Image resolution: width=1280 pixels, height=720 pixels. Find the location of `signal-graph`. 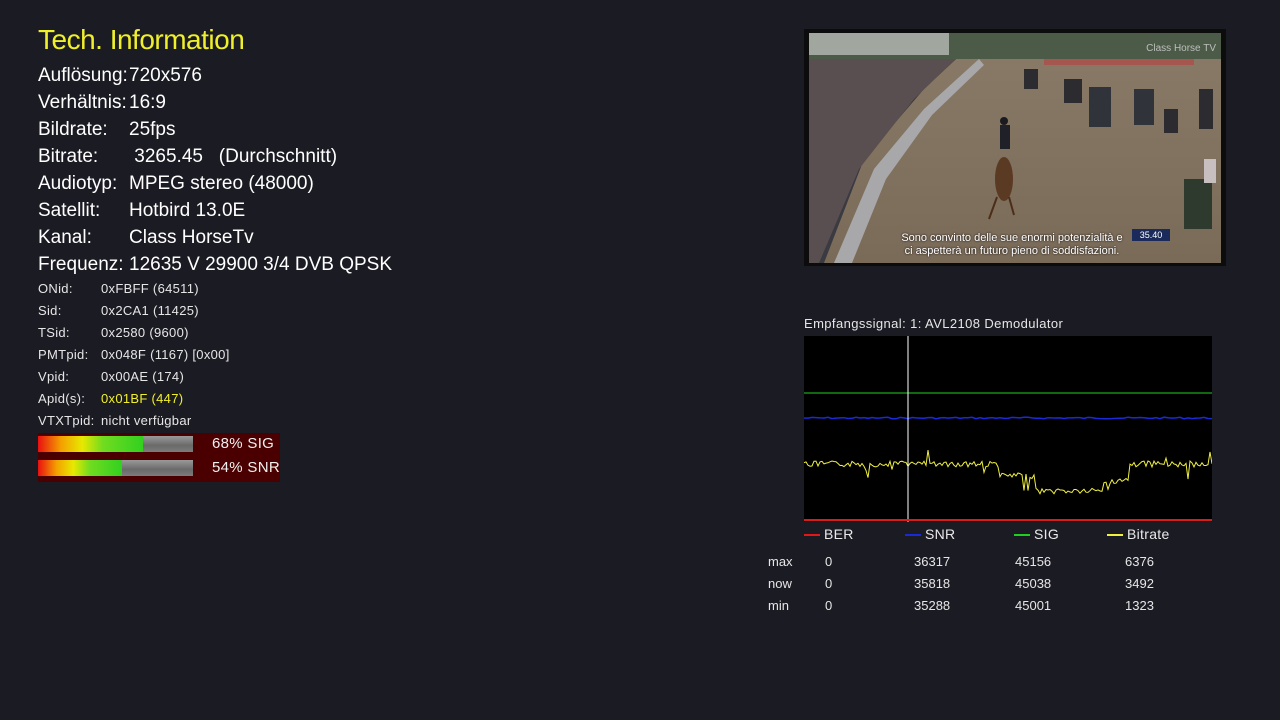

signal-graph is located at coordinates (1008, 429).